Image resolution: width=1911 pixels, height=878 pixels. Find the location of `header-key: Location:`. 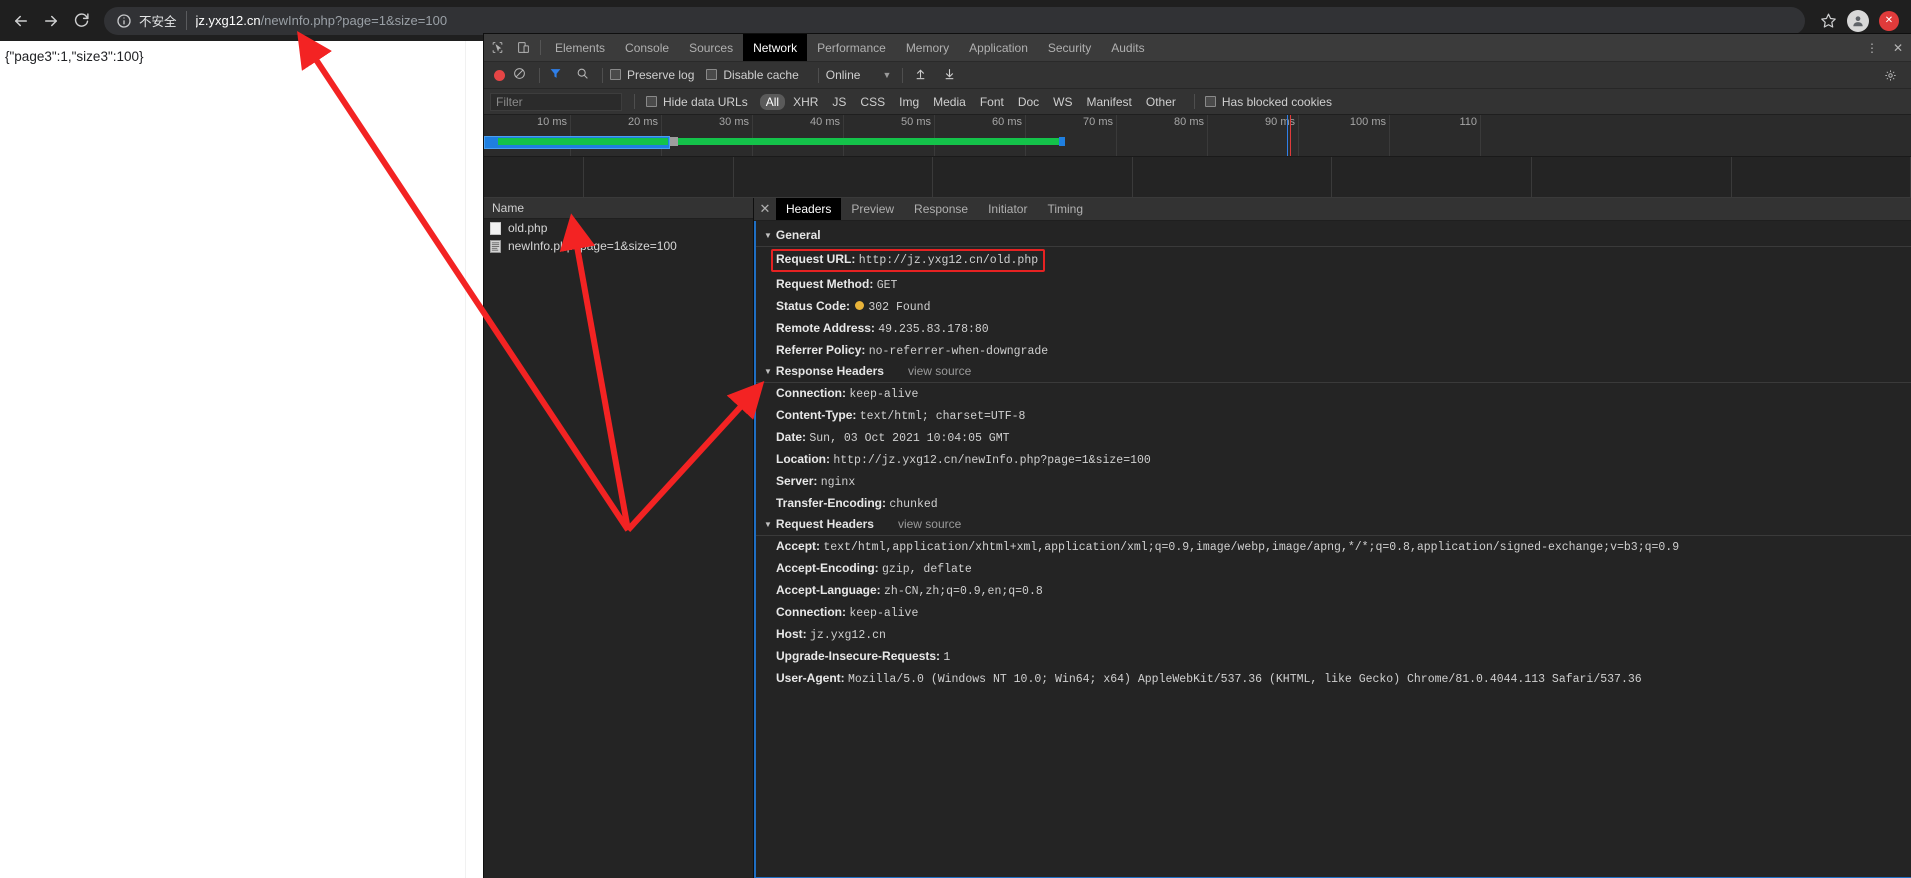

header-key: Location: is located at coordinates (803, 459).